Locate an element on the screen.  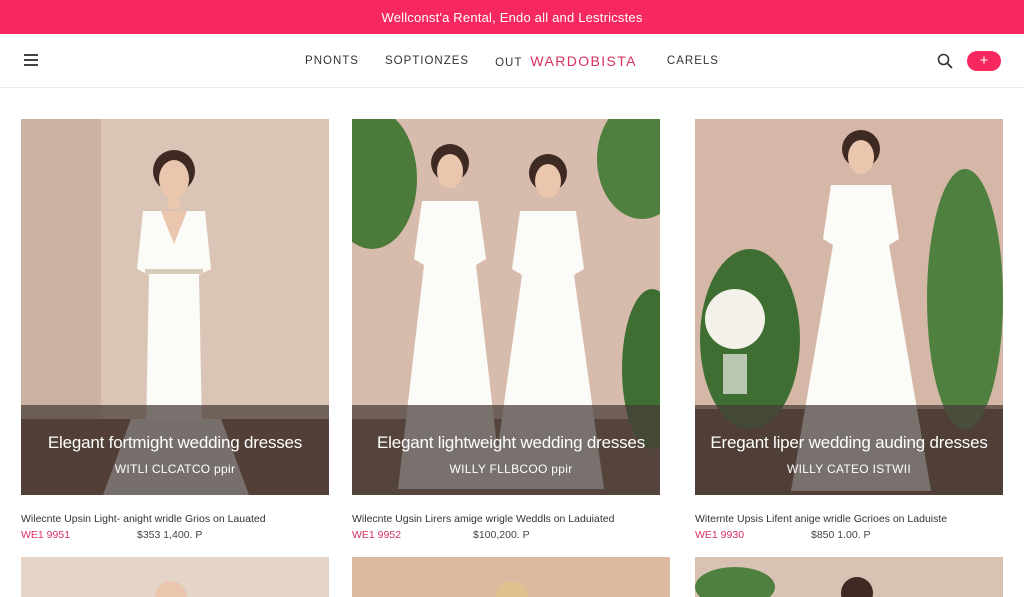
plus-icon: + is located at coordinates (984, 61).